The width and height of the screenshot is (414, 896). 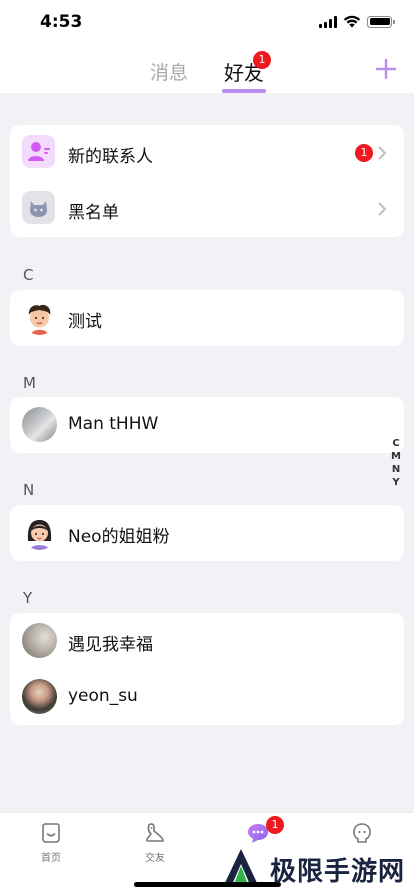 I want to click on friends-tab-badge: 1, so click(x=262, y=60).